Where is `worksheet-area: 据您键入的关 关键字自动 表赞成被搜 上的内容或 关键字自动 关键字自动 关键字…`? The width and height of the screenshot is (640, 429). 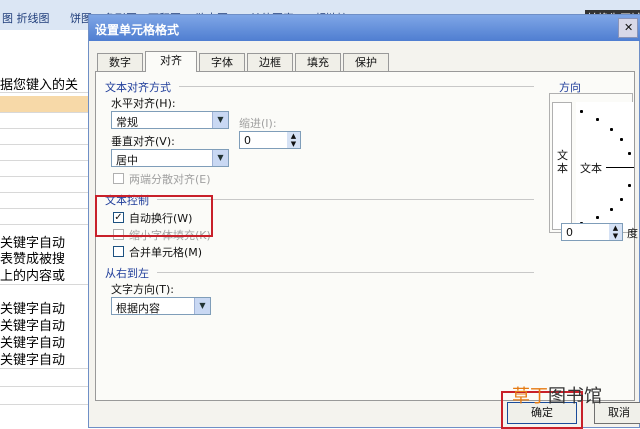
worksheet-area: 据您键入的关 关键字自动 表赞成被搜 上的内容或 关键字自动 关键字自动 关键字… is located at coordinates (47, 229).